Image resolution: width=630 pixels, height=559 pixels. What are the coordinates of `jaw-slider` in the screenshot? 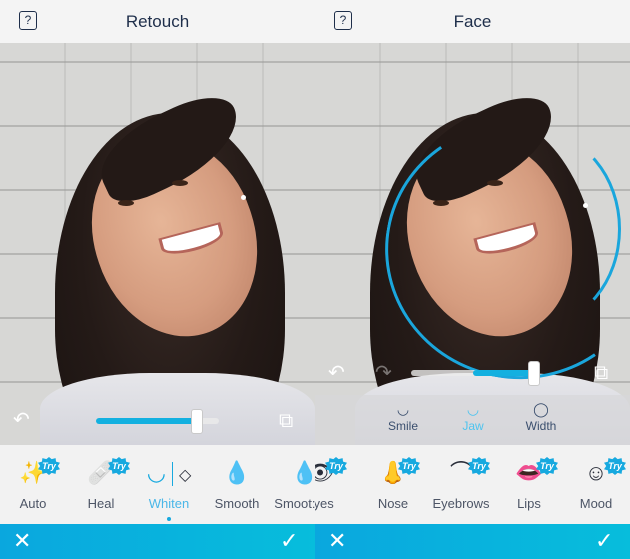 It's located at (475, 373).